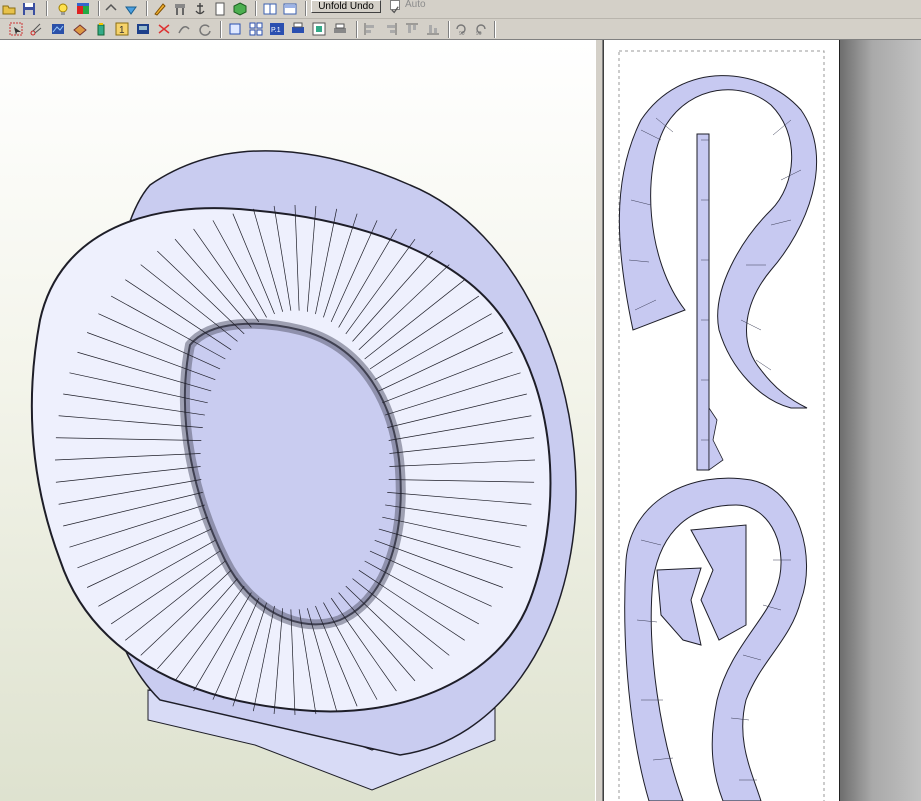 The height and width of the screenshot is (801, 921). Describe the element at coordinates (433, 29) in the screenshot. I see `align-bottom-icon` at that location.